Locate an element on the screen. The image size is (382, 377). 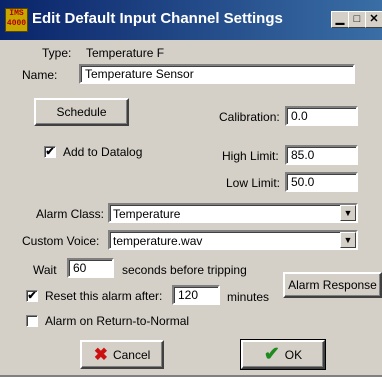
name-input is located at coordinates (217, 74).